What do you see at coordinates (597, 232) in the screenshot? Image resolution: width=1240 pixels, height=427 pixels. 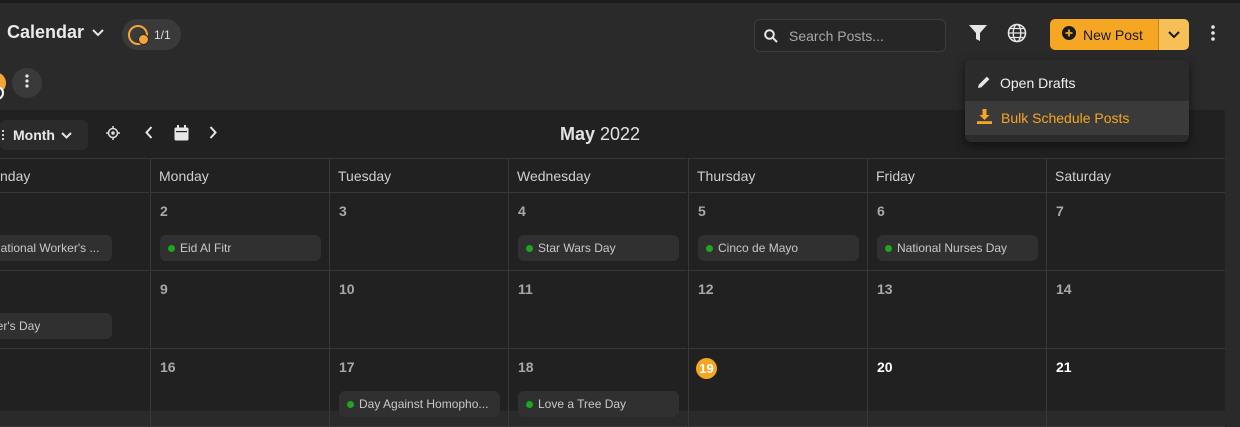 I see `day-cell: 4 Star Wars Day` at bounding box center [597, 232].